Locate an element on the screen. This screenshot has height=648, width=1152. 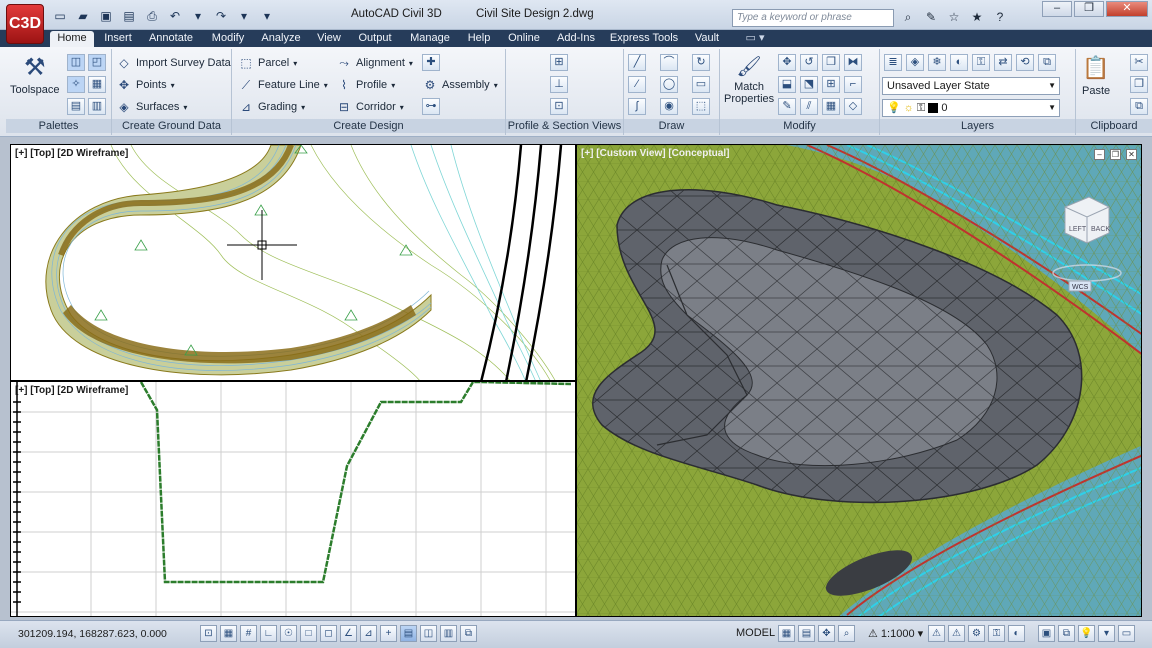
zoom-icon: ⌕ is located at coordinates (846, 633).